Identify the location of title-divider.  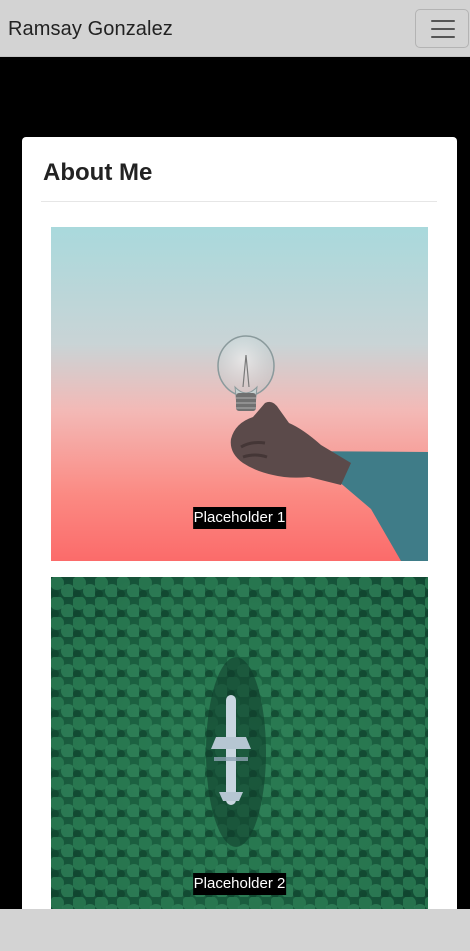
(239, 201).